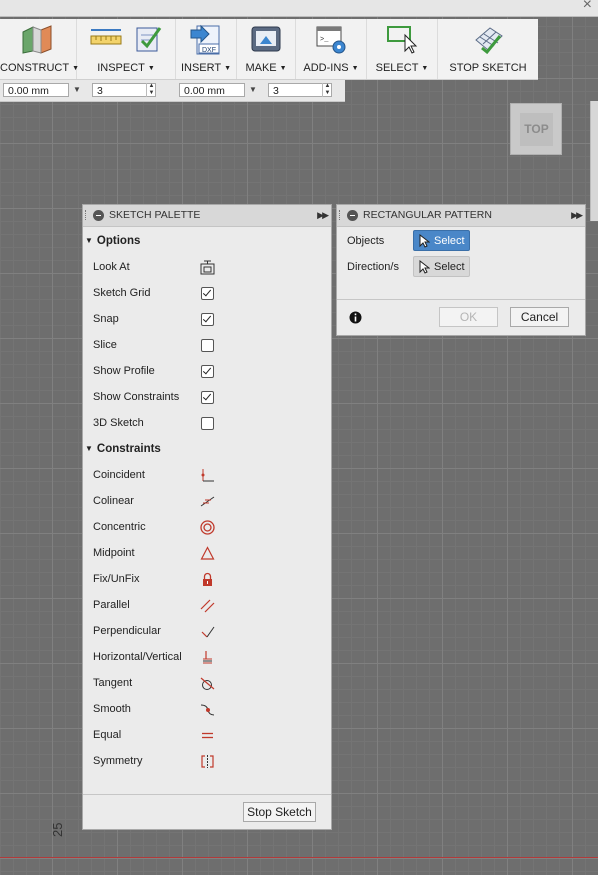  I want to click on constraint-label: Fix/UnFix, so click(116, 579).